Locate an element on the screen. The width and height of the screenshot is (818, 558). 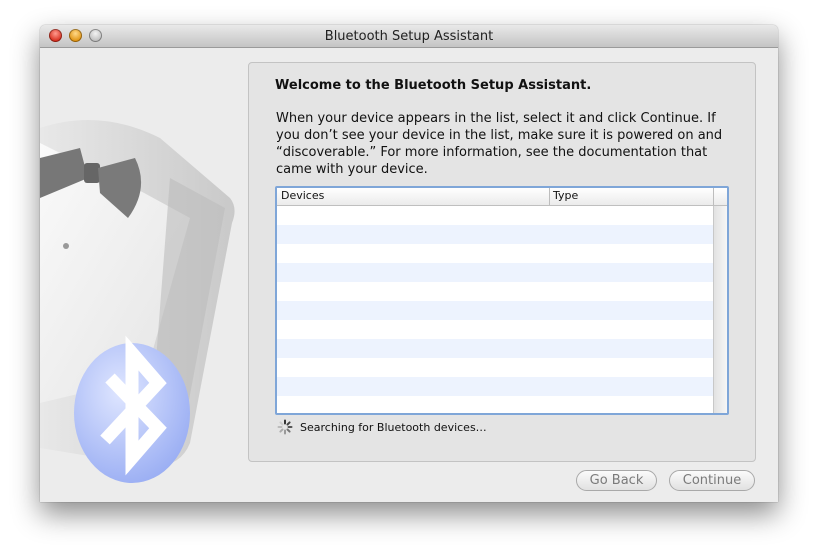
spinner-icon is located at coordinates (285, 427).